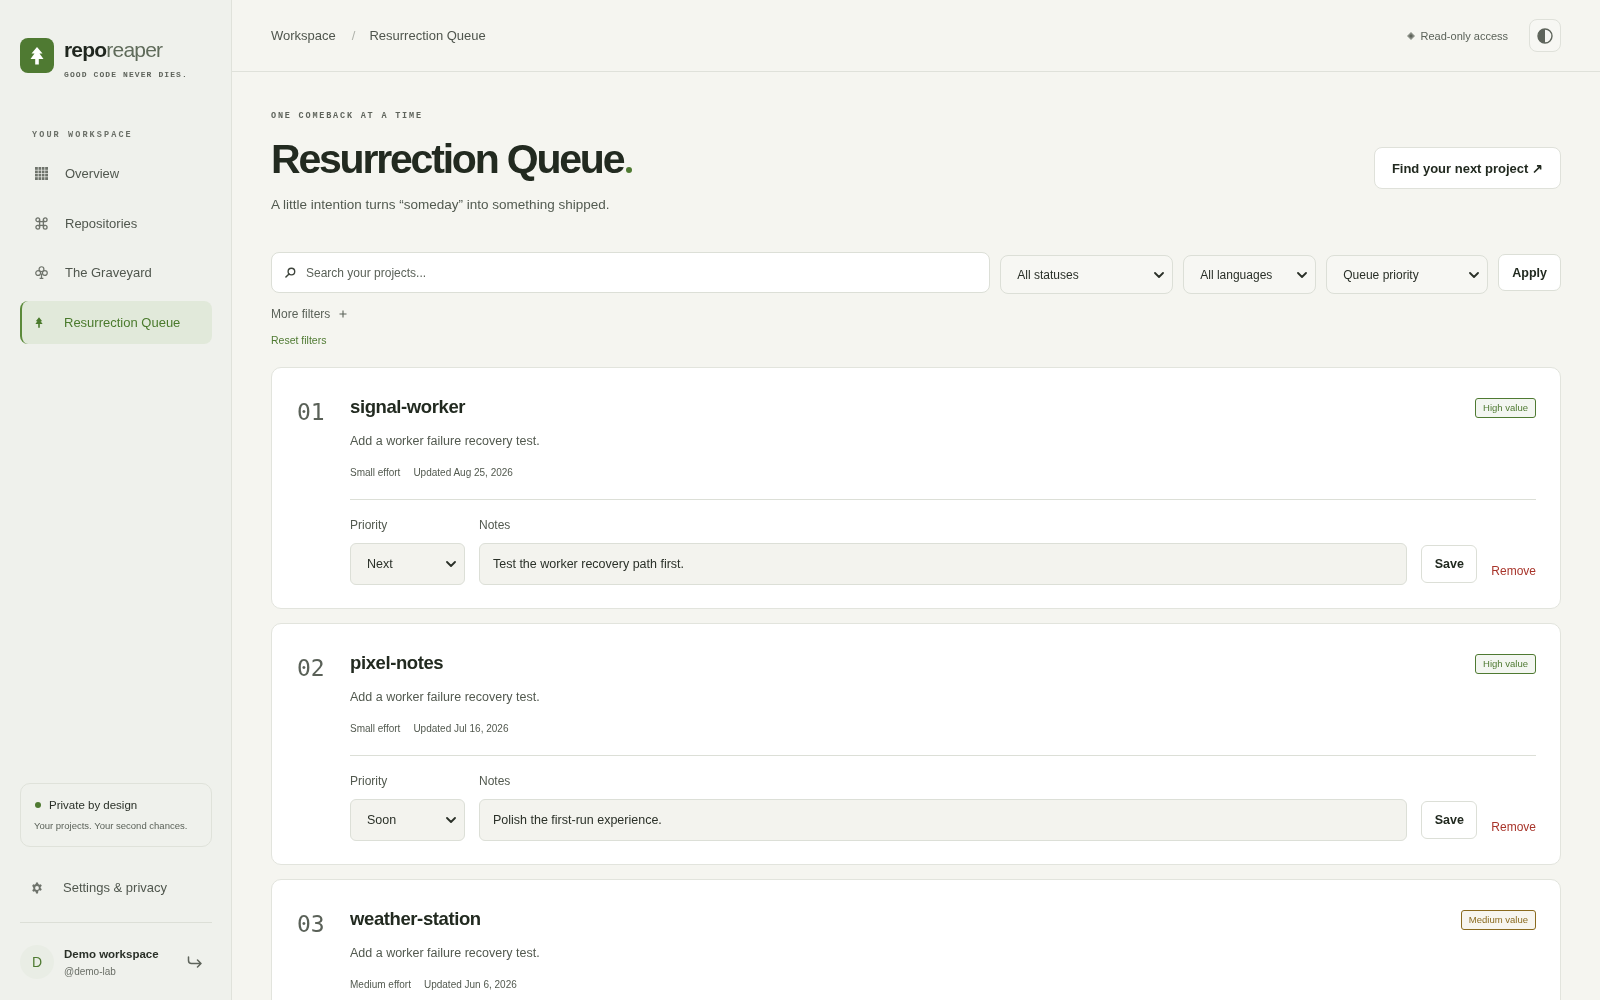  Describe the element at coordinates (41, 272) in the screenshot. I see `clover-icon` at that location.